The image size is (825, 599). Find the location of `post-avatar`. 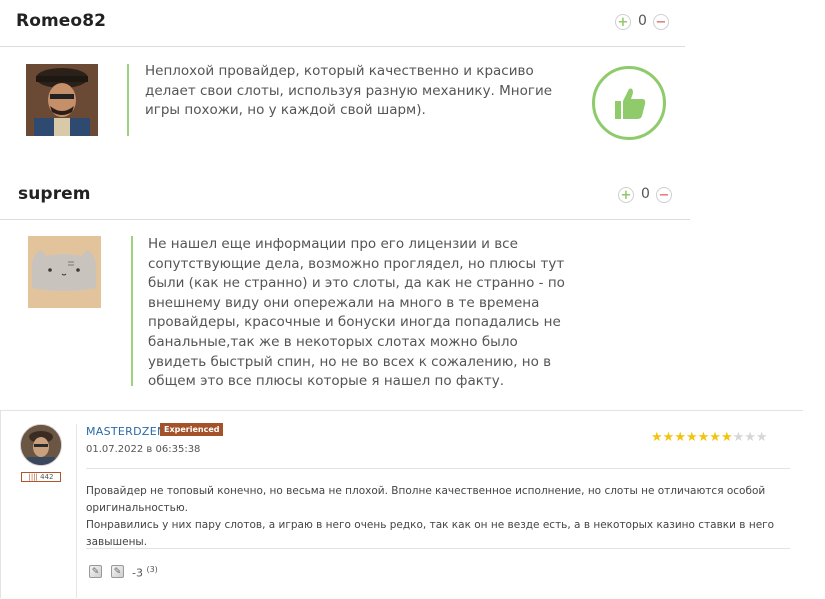

post-avatar is located at coordinates (41, 445).